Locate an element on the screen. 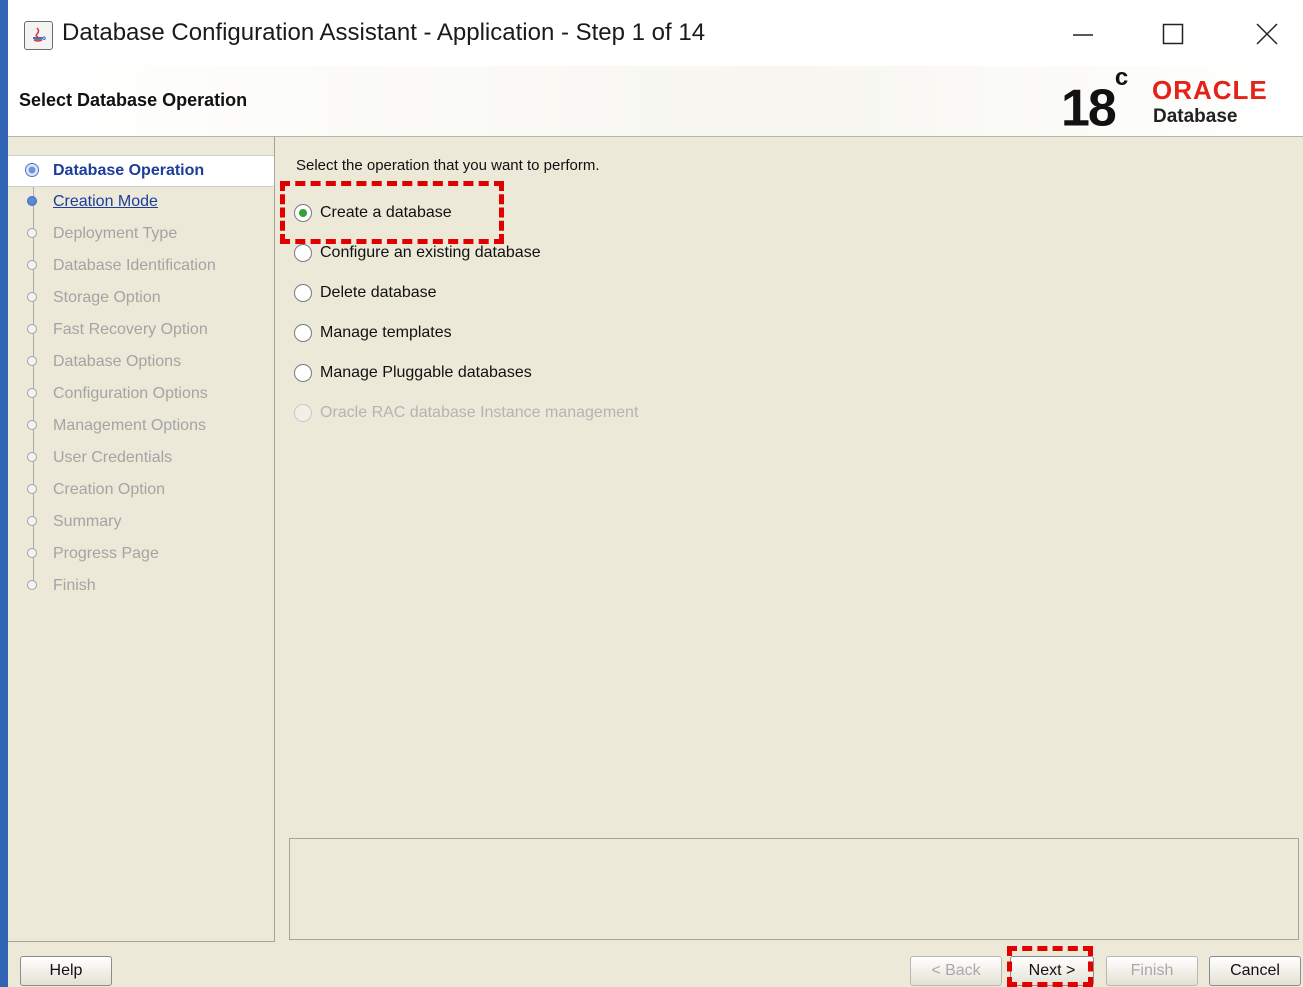 The height and width of the screenshot is (987, 1303). option-label: Manage templates is located at coordinates (386, 333).